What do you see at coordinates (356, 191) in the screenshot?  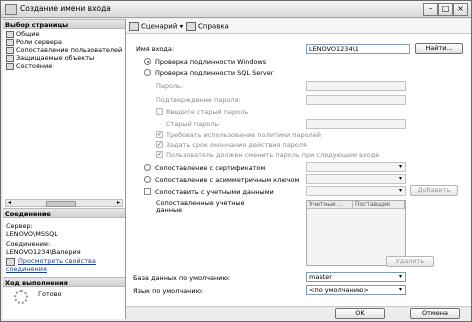 I see `credential-dropdown: ▾` at bounding box center [356, 191].